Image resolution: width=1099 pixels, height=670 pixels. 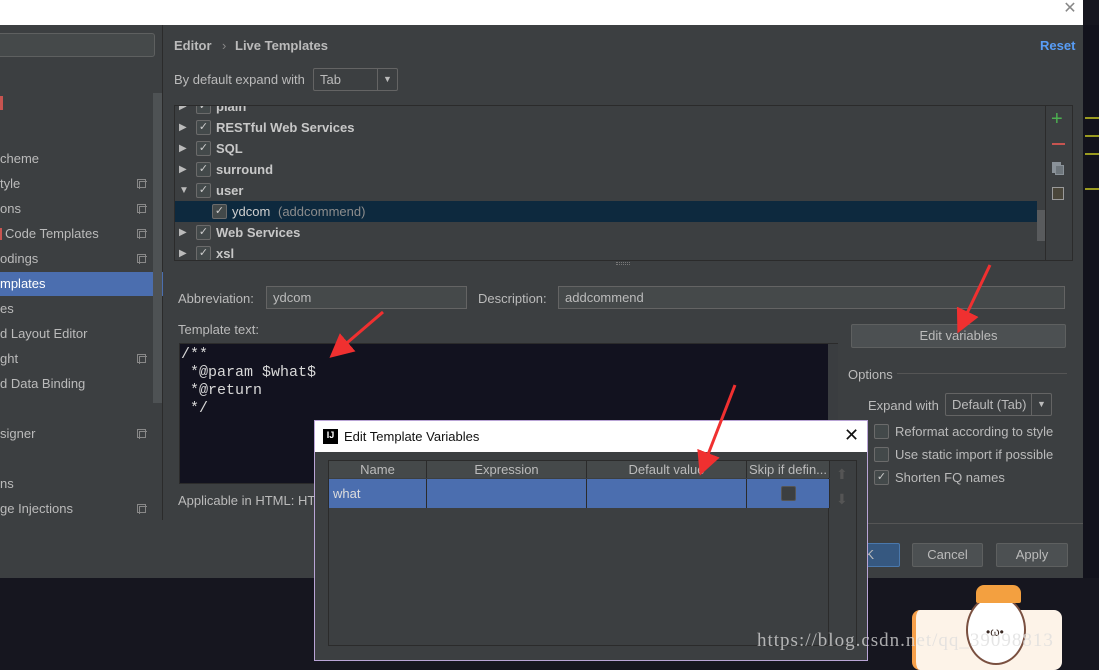 What do you see at coordinates (974, 299) in the screenshot?
I see `arrow-to-edit-variables` at bounding box center [974, 299].